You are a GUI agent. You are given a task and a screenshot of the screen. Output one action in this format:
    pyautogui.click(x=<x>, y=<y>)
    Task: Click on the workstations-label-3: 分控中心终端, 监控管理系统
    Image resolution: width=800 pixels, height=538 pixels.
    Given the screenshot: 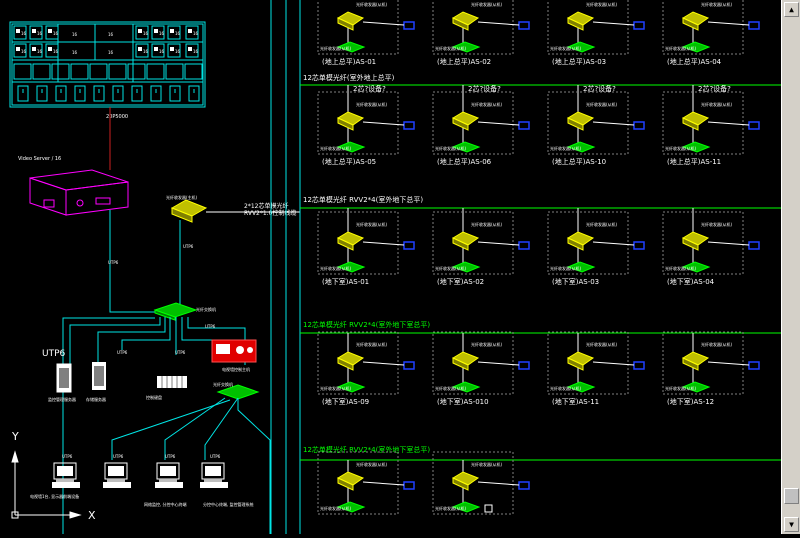 What is the action you would take?
    pyautogui.click(x=228, y=504)
    